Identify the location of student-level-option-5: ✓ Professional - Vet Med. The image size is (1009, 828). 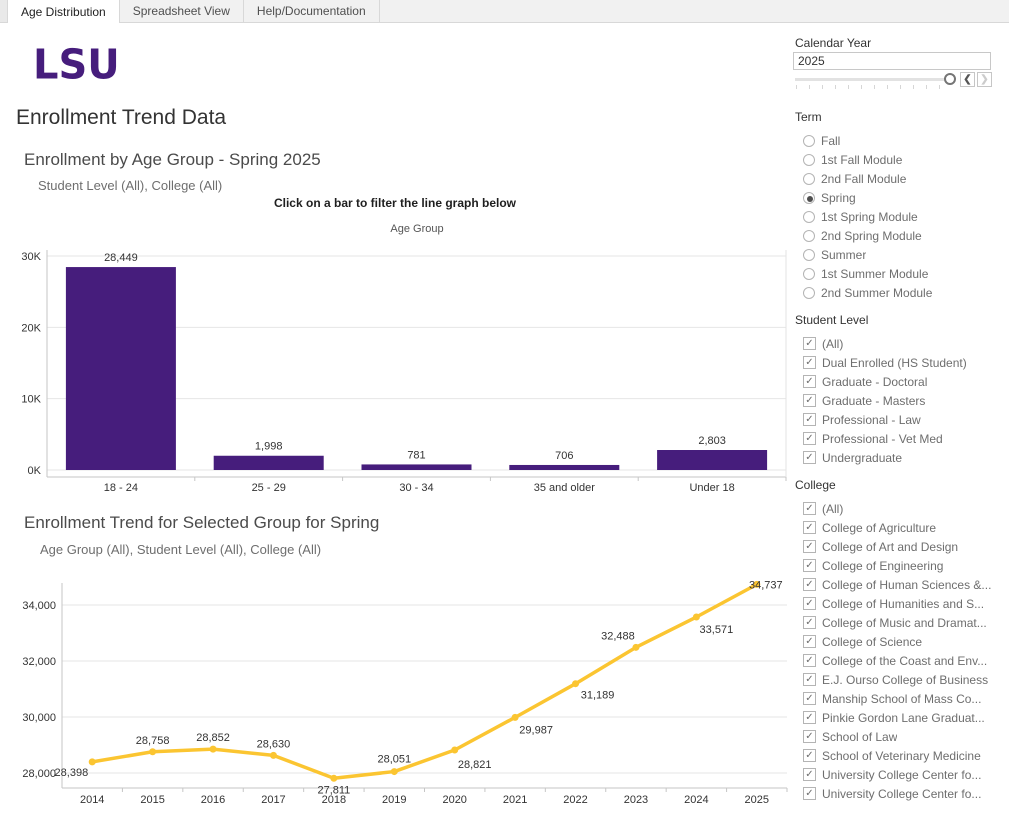
(902, 438).